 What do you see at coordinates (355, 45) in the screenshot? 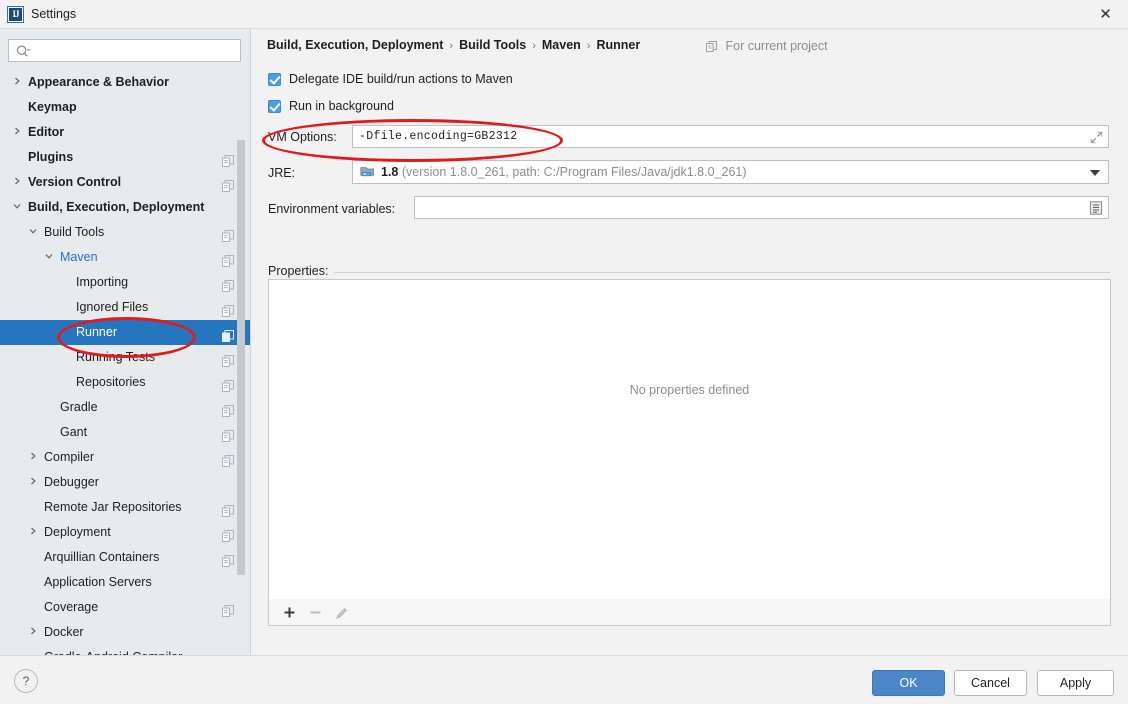
I see `breadcrumb-item-1: Build, Execution, Deployment` at bounding box center [355, 45].